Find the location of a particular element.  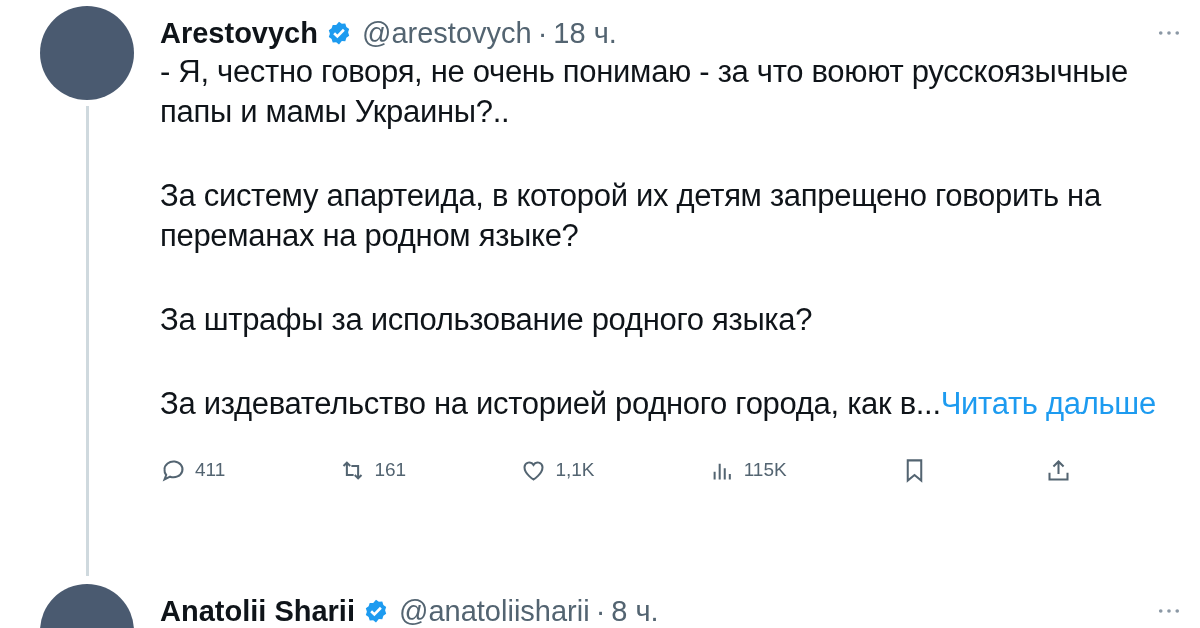

author-handle: @arestovych is located at coordinates (446, 33).